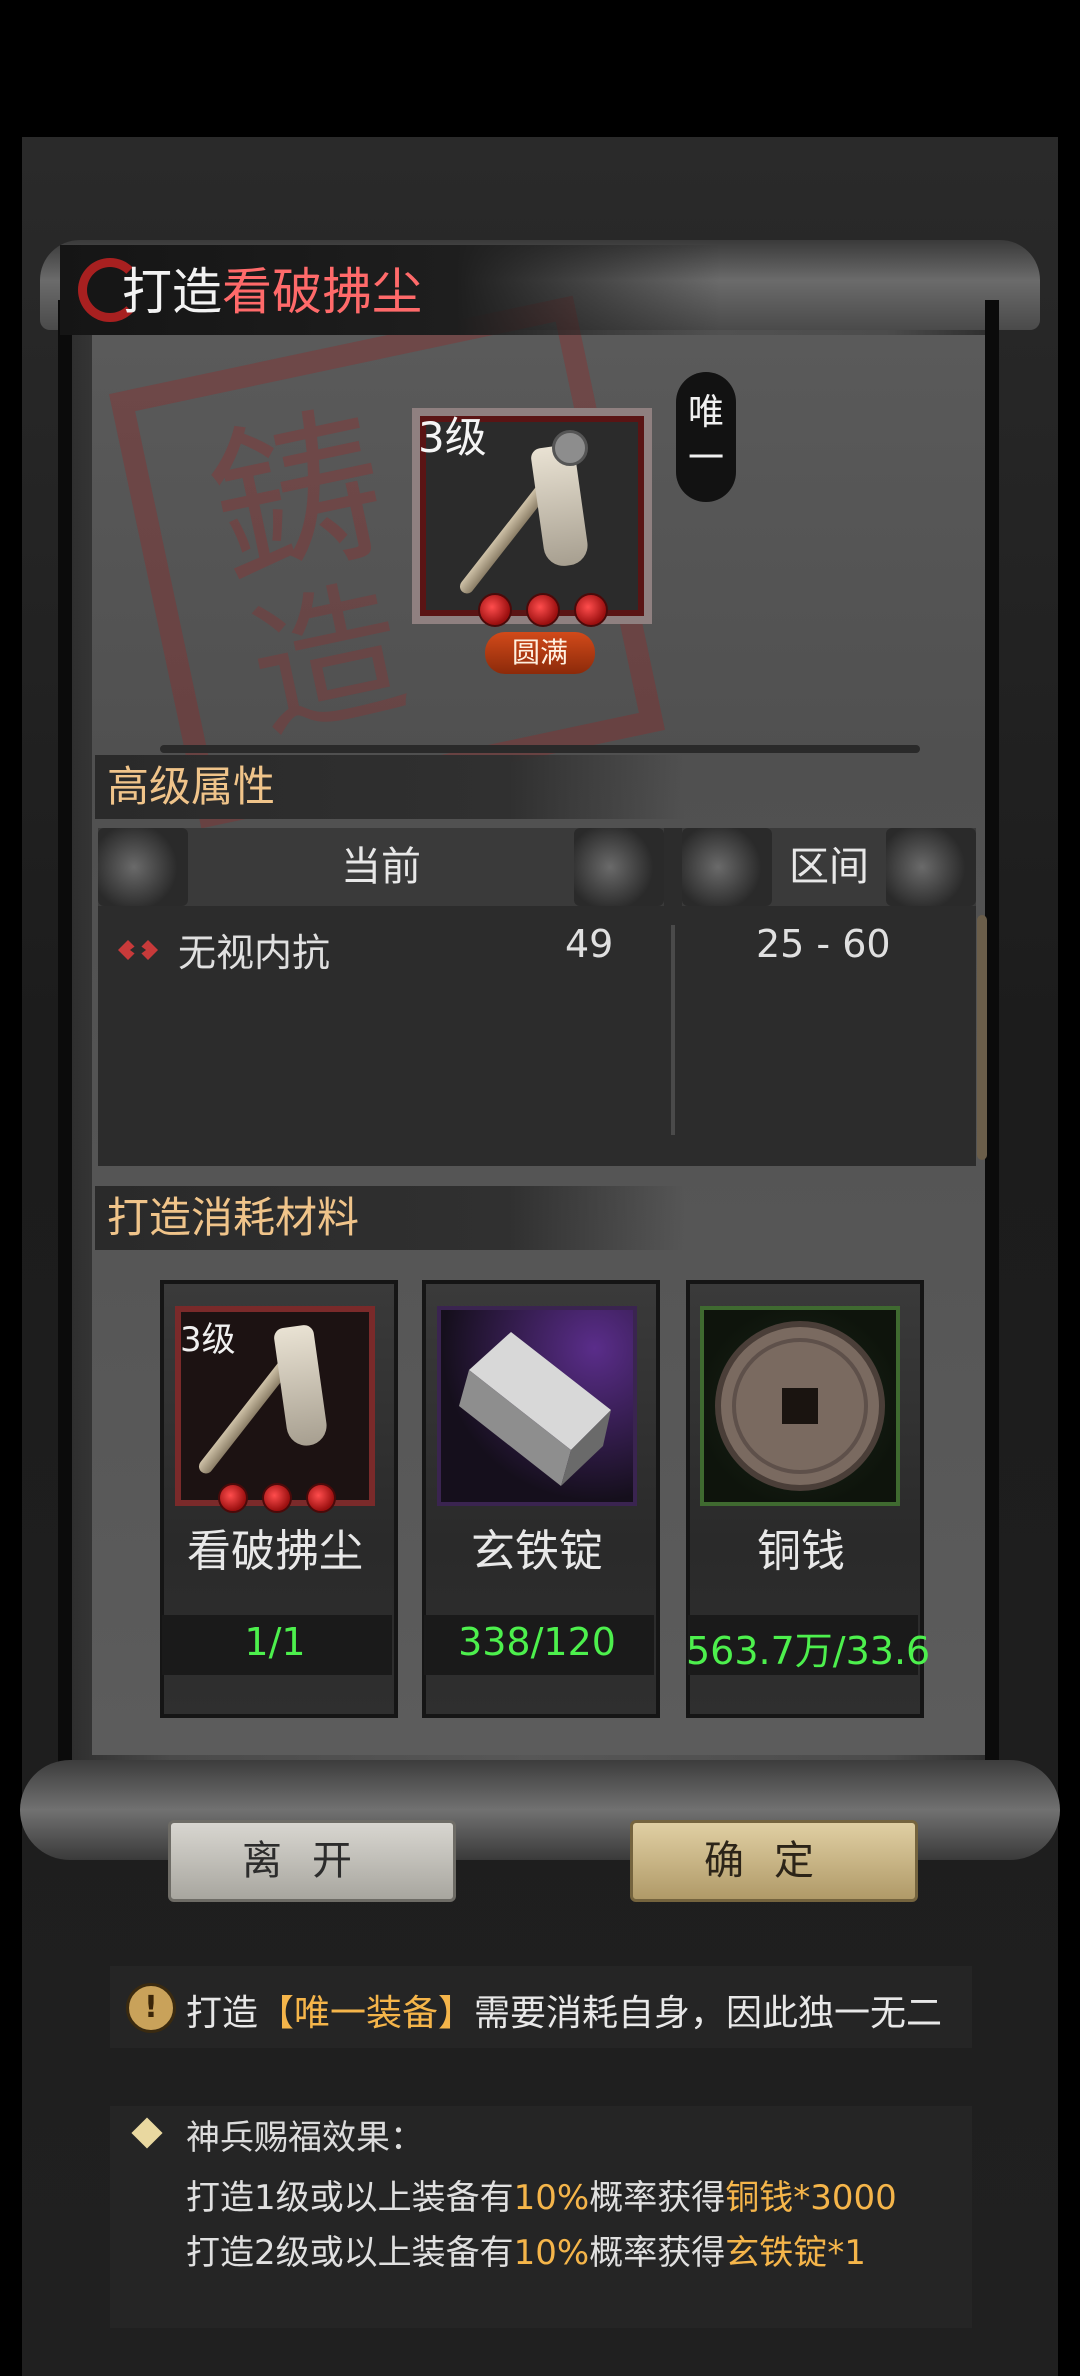  I want to click on notice-highlight: 【唯一装备】, so click(366, 2013).